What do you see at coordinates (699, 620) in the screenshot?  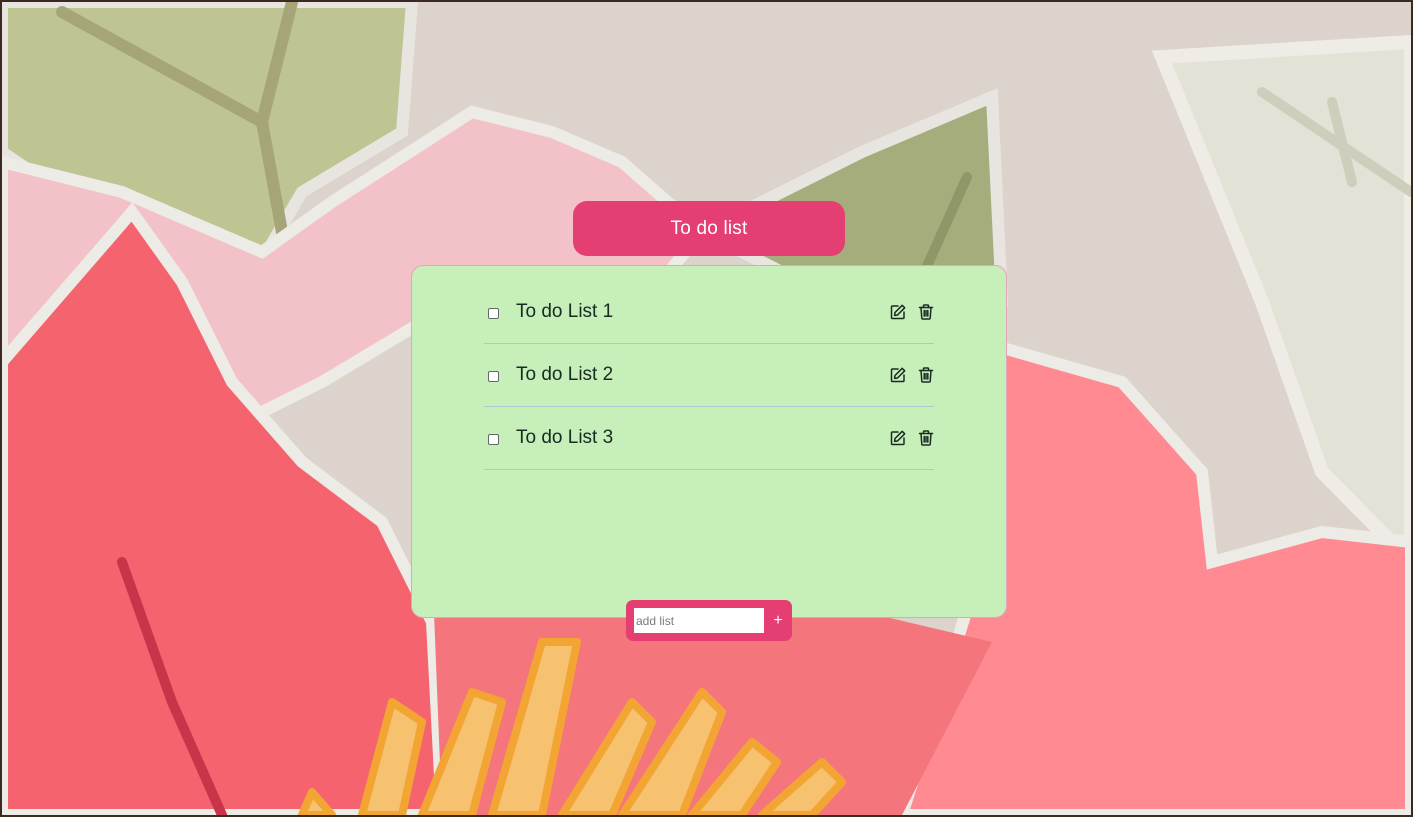 I see `add-list-input` at bounding box center [699, 620].